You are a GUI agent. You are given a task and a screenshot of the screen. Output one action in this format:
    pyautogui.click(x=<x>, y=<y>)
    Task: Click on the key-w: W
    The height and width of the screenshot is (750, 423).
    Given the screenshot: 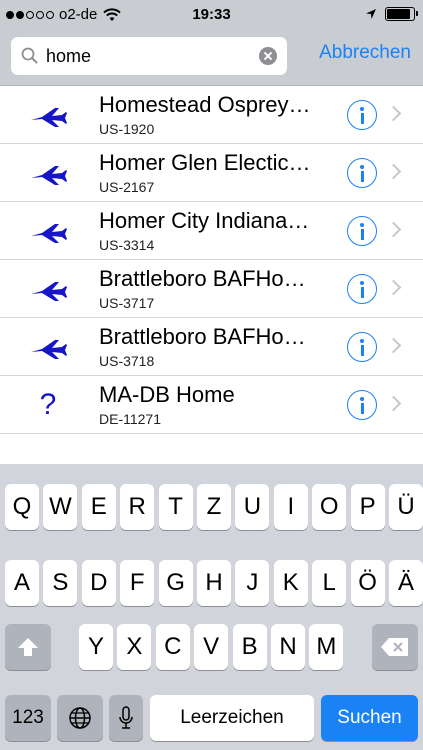 What is the action you would take?
    pyautogui.click(x=60, y=507)
    